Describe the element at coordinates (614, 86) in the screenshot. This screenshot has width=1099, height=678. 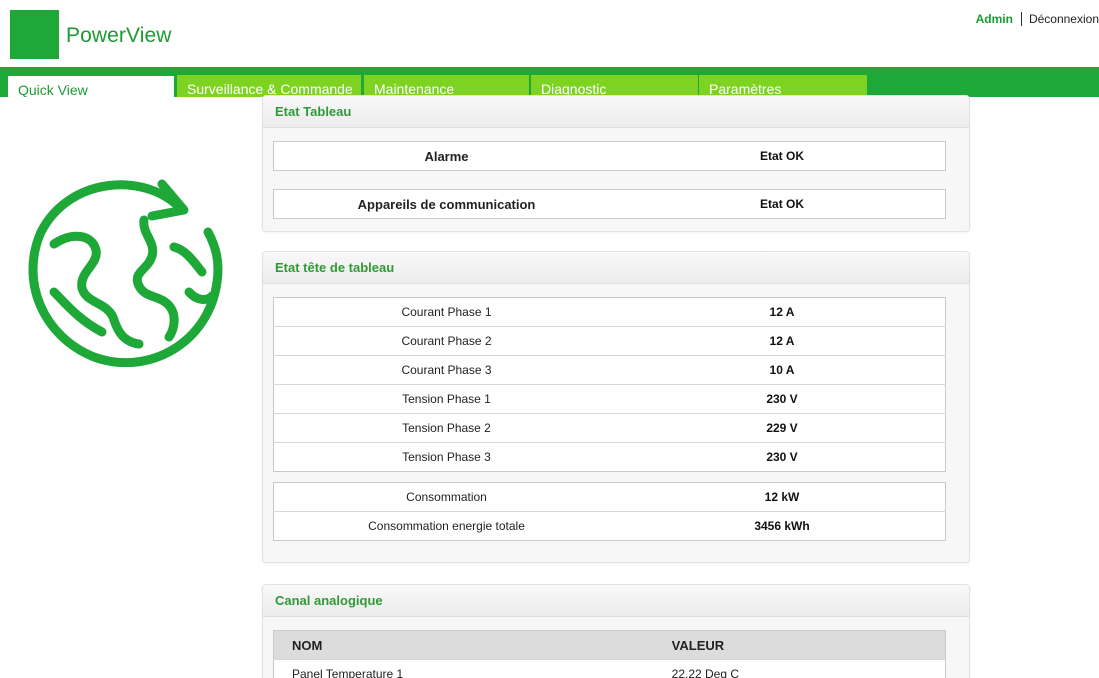
I see `tab-diagnostic: Diagnostic` at that location.